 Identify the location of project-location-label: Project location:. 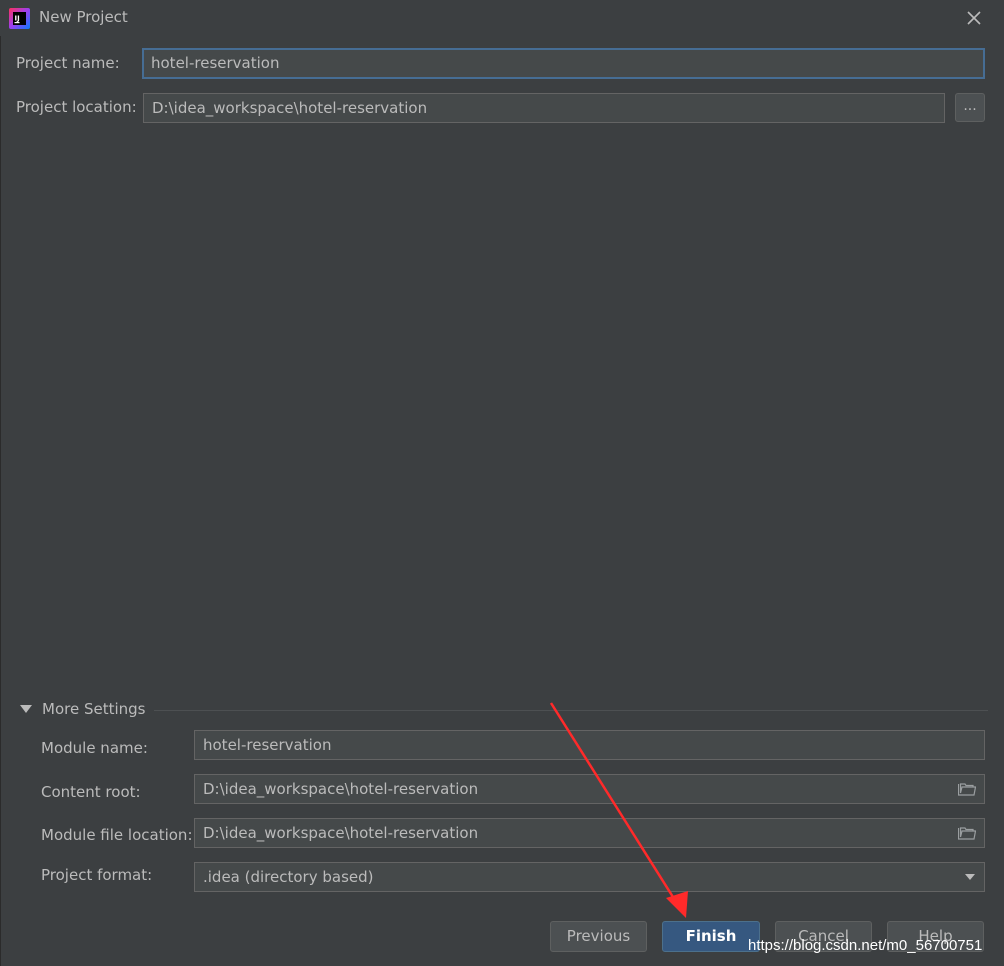
(76, 107).